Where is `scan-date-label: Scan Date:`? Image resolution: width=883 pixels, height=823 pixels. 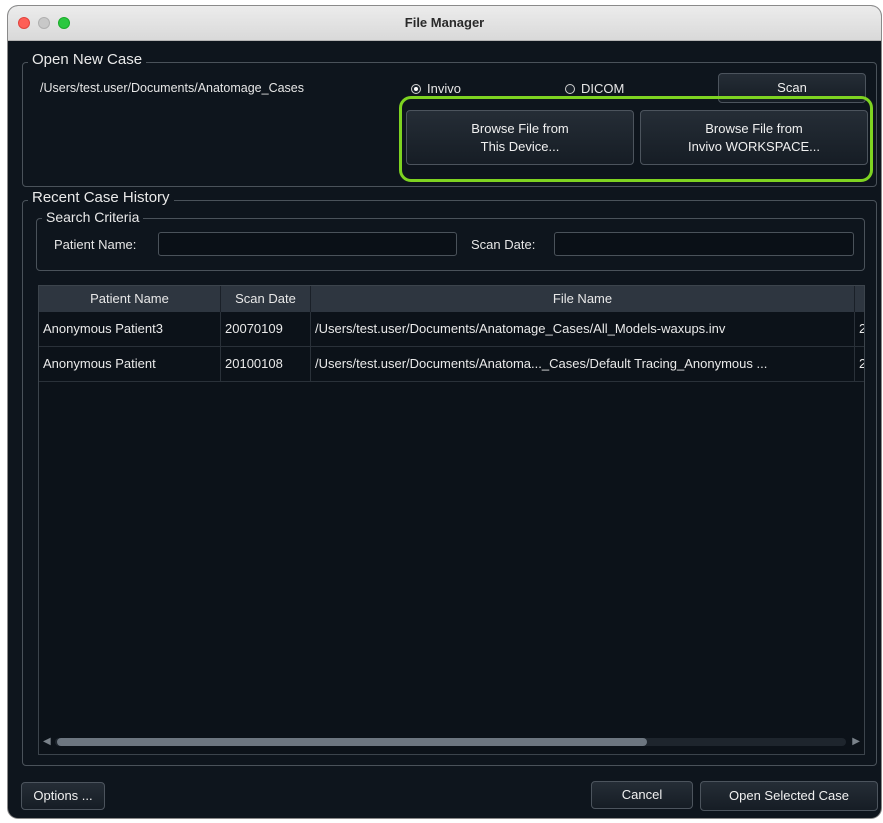
scan-date-label: Scan Date: is located at coordinates (503, 244).